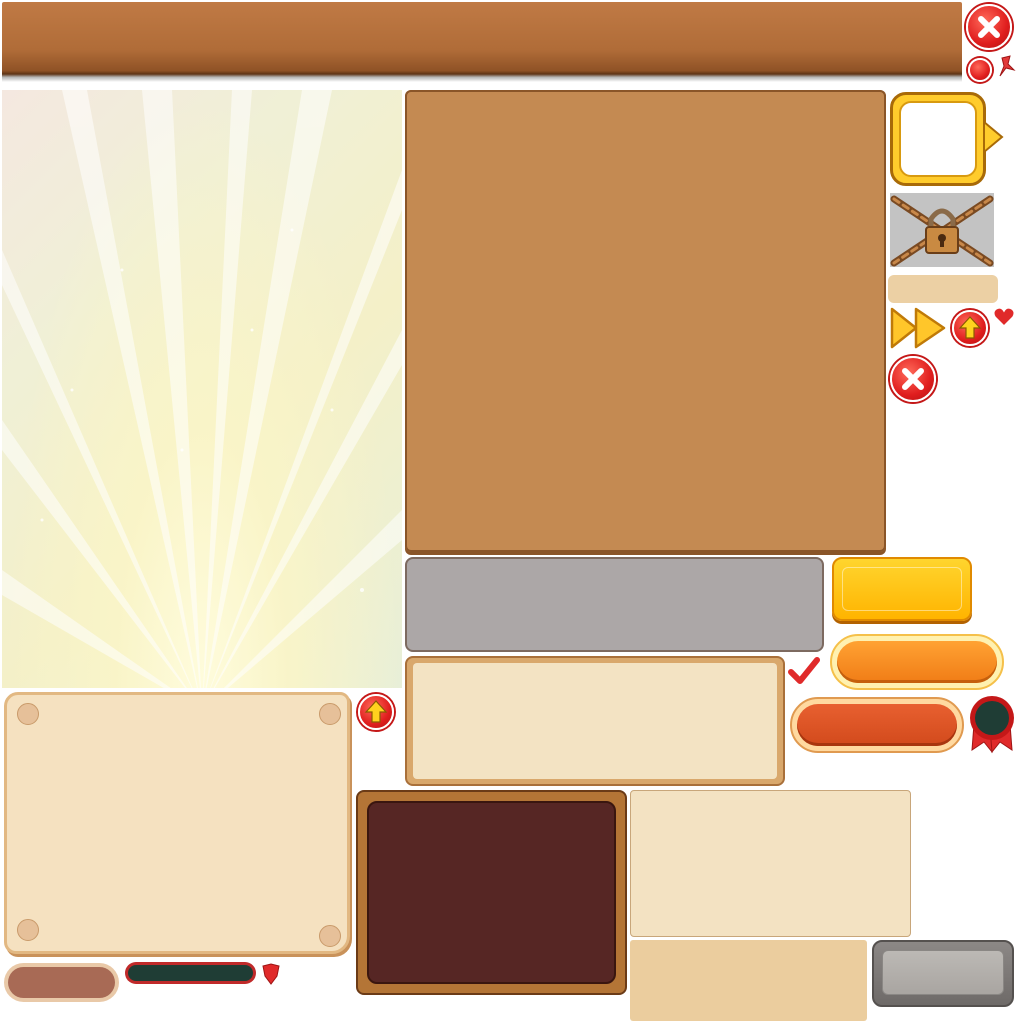  Describe the element at coordinates (992, 725) in the screenshot. I see `ribbon-badge-icon` at that location.